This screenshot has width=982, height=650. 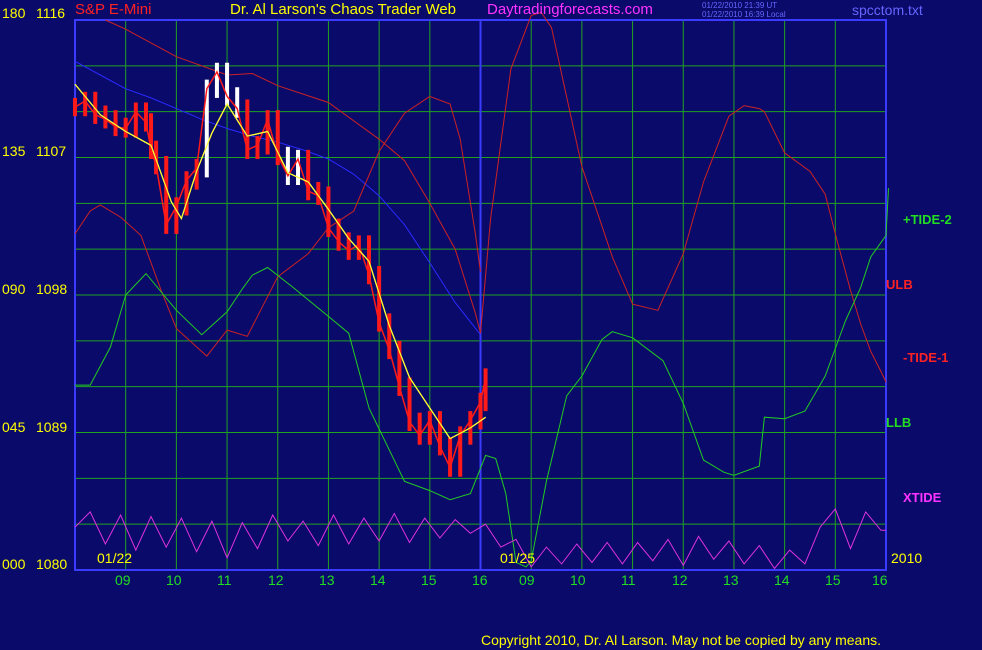 I want to click on x-tick-15: 16, so click(x=880, y=580).